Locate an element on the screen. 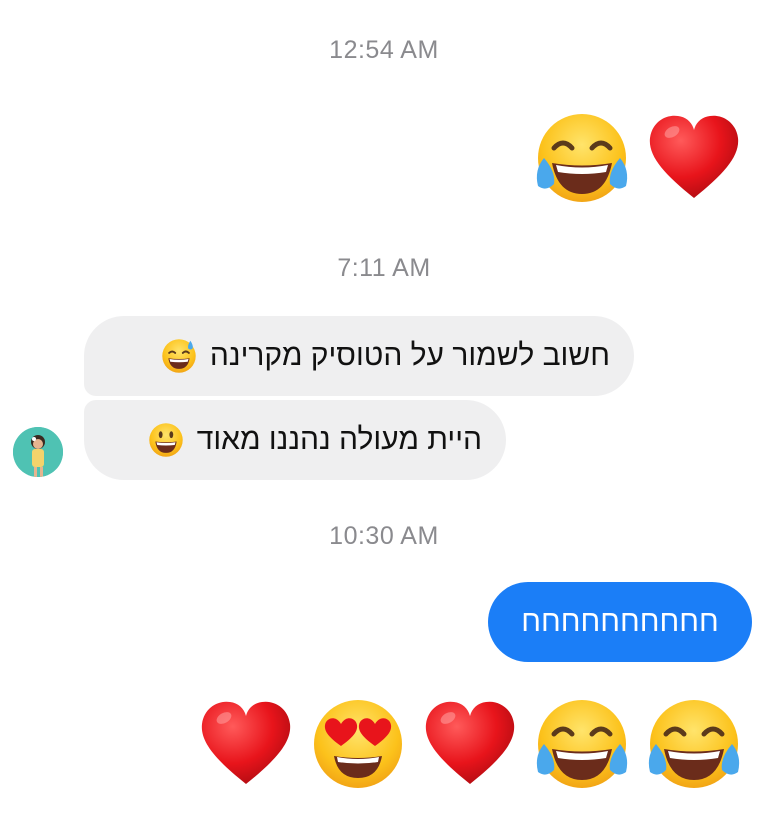  outgoing-message-text-1: חחחחחחחחחח is located at coordinates (620, 621).